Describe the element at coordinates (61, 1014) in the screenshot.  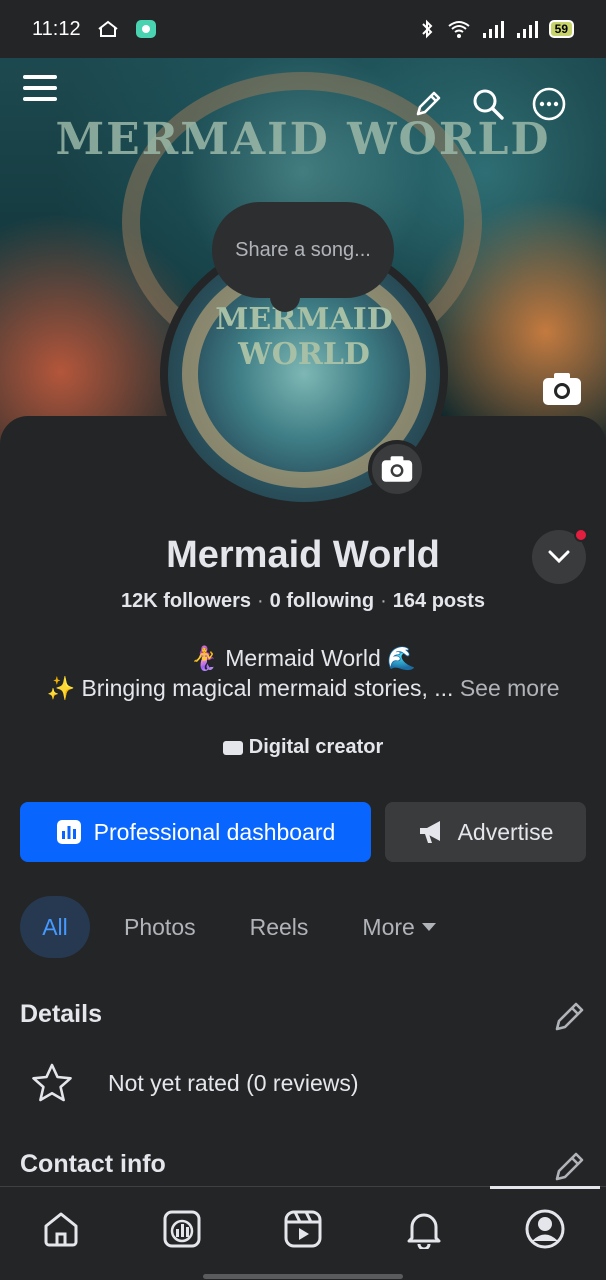
I see `details-title: Details` at that location.